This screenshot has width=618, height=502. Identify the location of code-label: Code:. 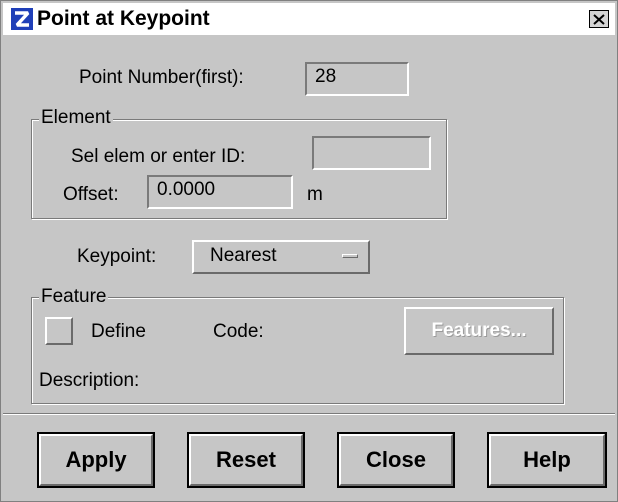
(238, 331).